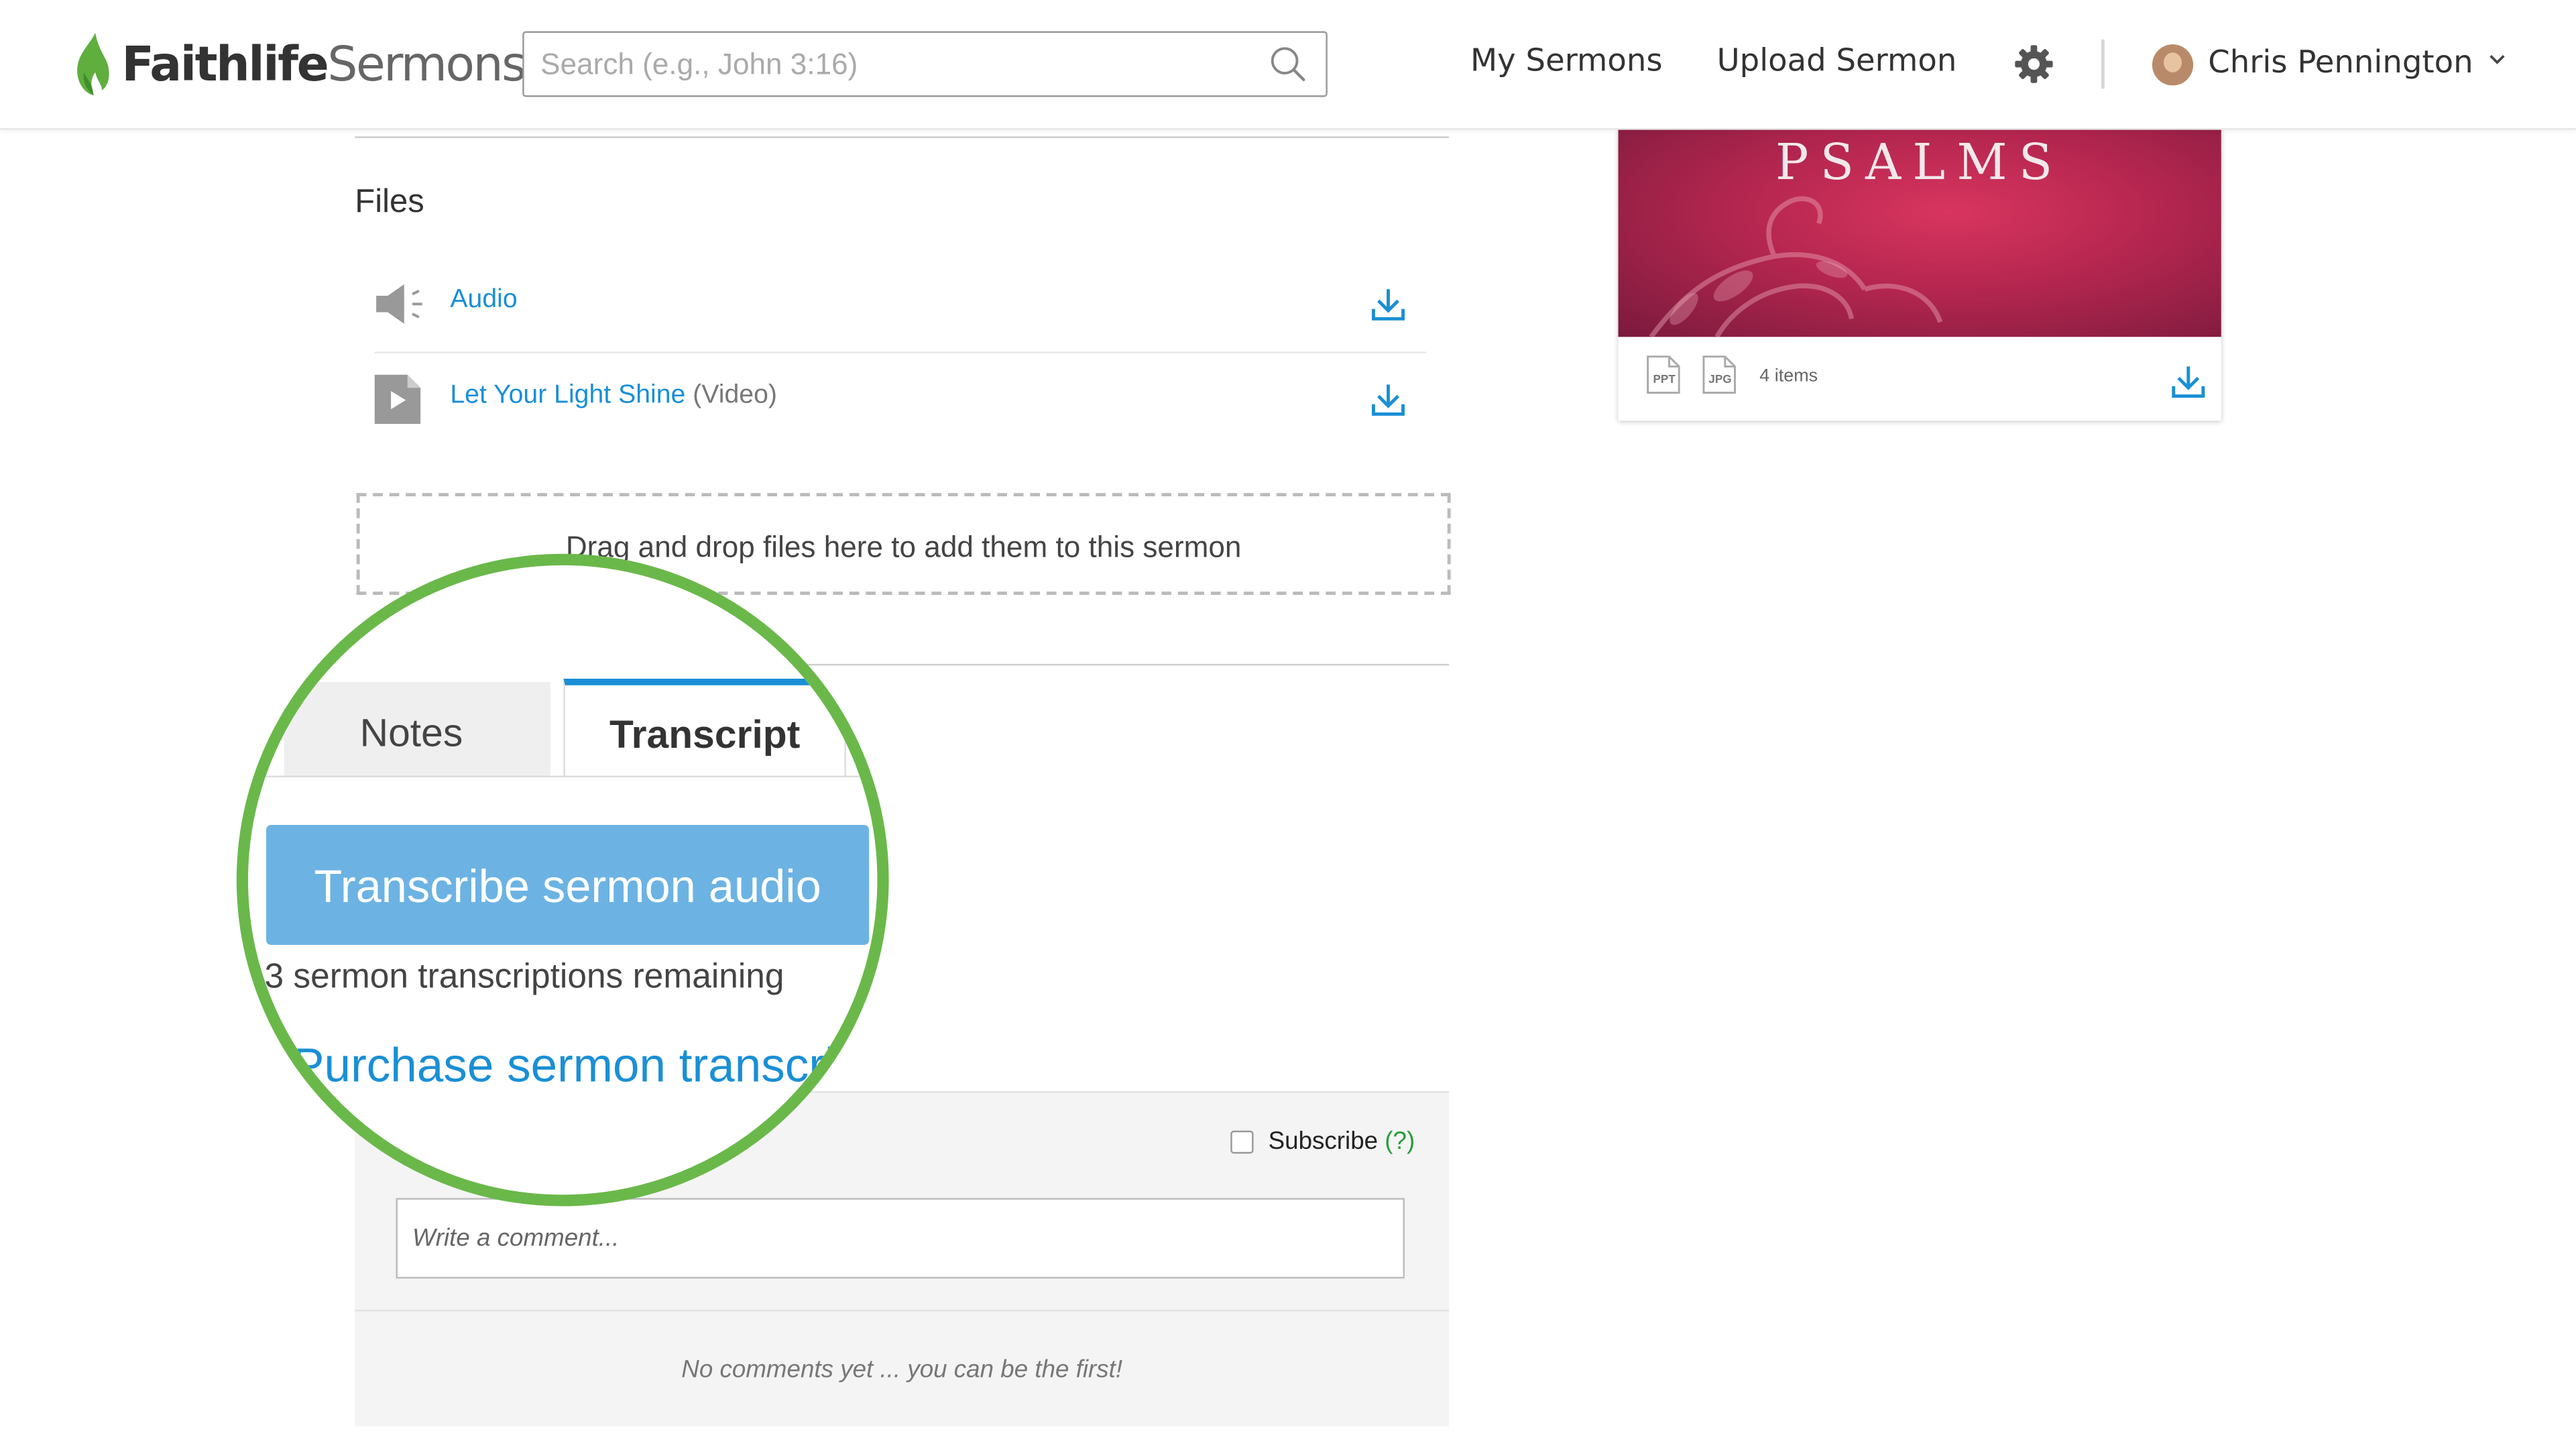 The width and height of the screenshot is (2576, 1450). What do you see at coordinates (524, 977) in the screenshot?
I see `transcriptions-remaining: 3 sermon transcriptions remaining` at bounding box center [524, 977].